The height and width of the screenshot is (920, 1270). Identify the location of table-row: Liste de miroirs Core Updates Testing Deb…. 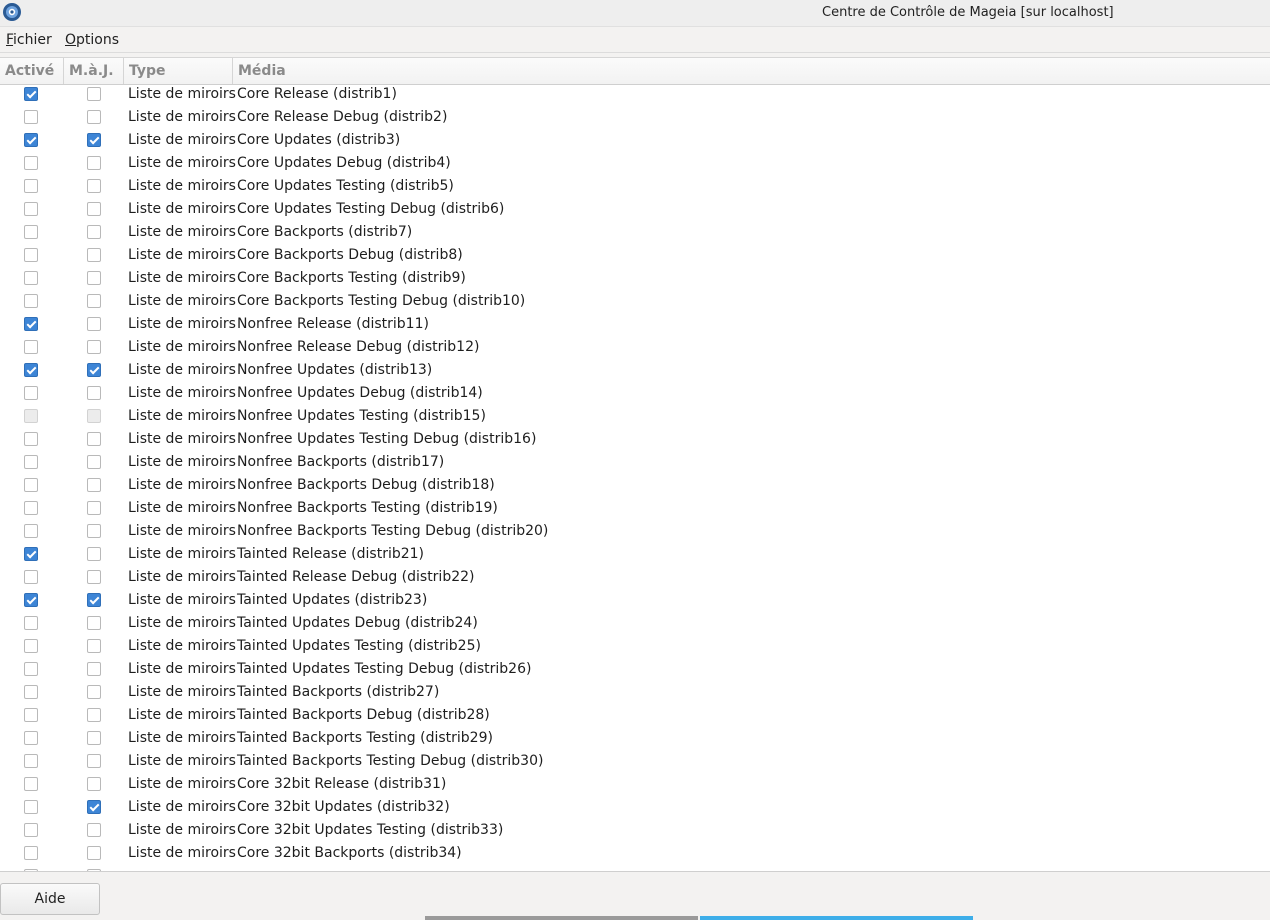
(635, 210).